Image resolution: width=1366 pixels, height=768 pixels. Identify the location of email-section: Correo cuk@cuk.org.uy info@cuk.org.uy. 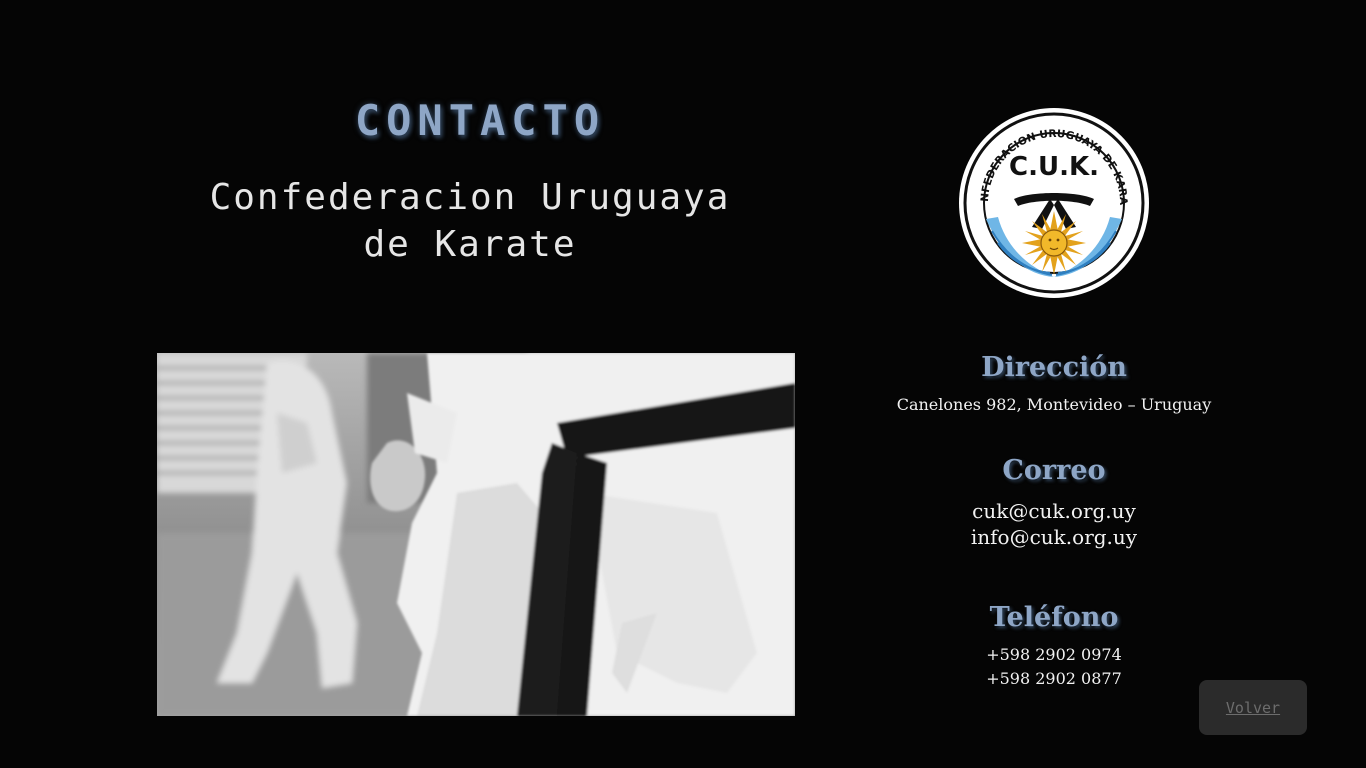
(1054, 502).